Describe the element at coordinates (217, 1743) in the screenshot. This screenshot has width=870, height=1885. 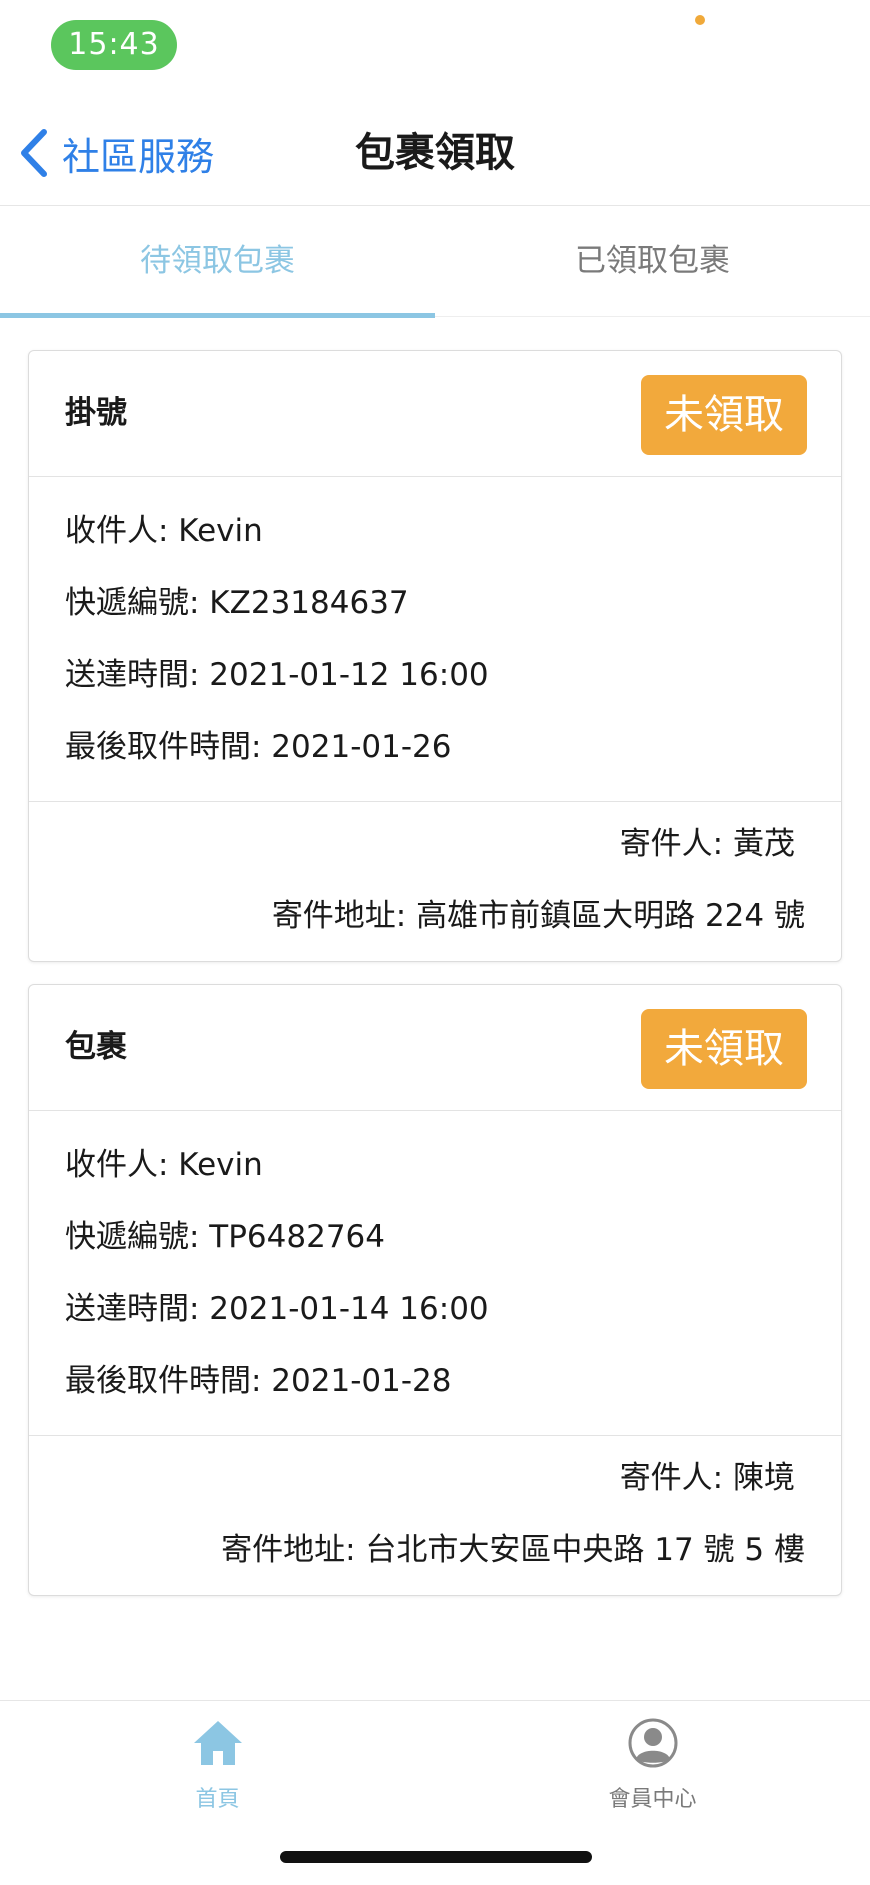
I see `home-icon` at that location.